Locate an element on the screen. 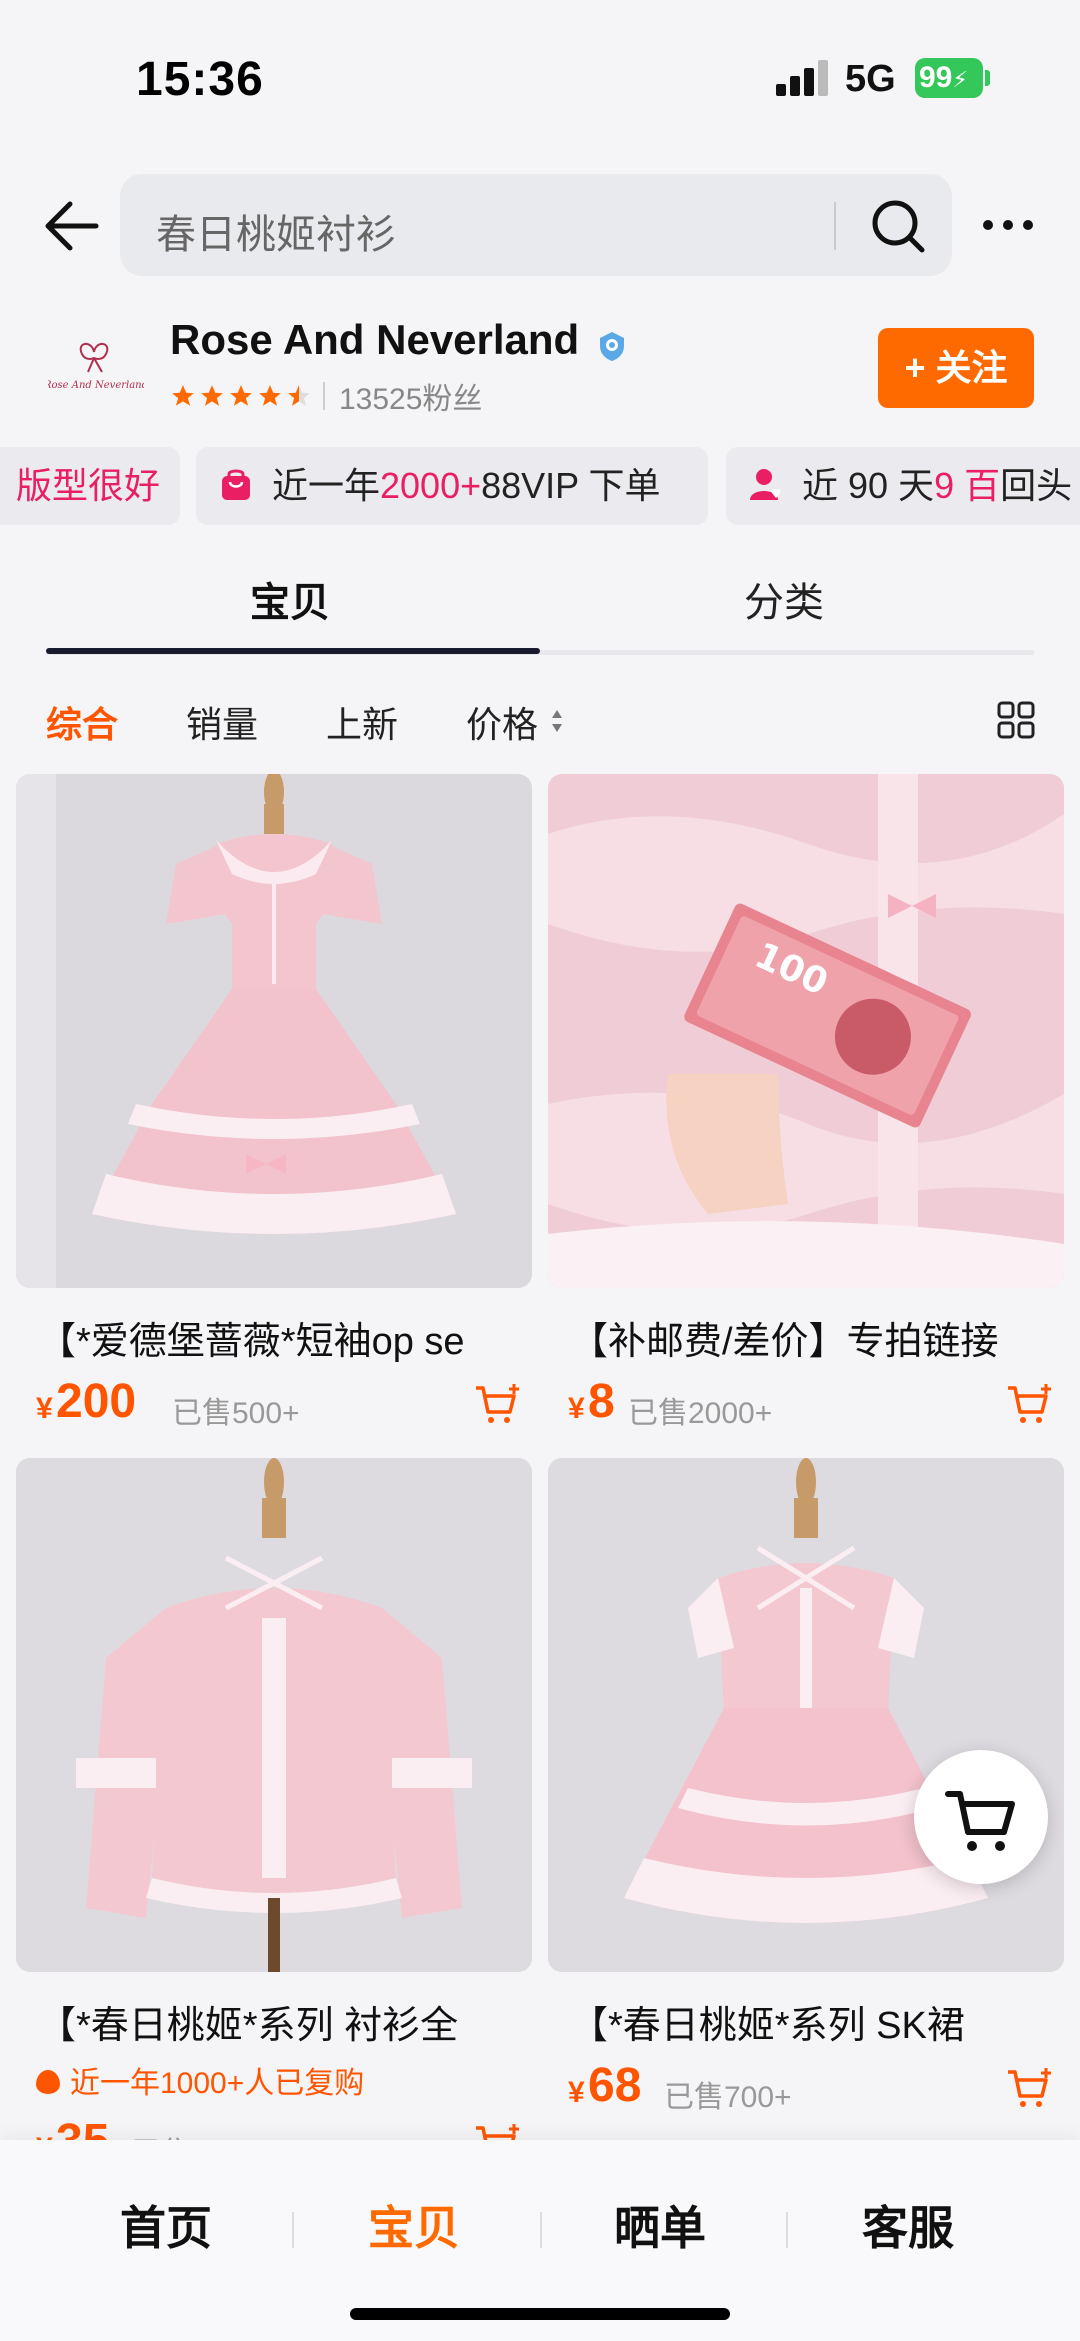  shop-logo-icon: Rose And Neverland is located at coordinates (96, 367).